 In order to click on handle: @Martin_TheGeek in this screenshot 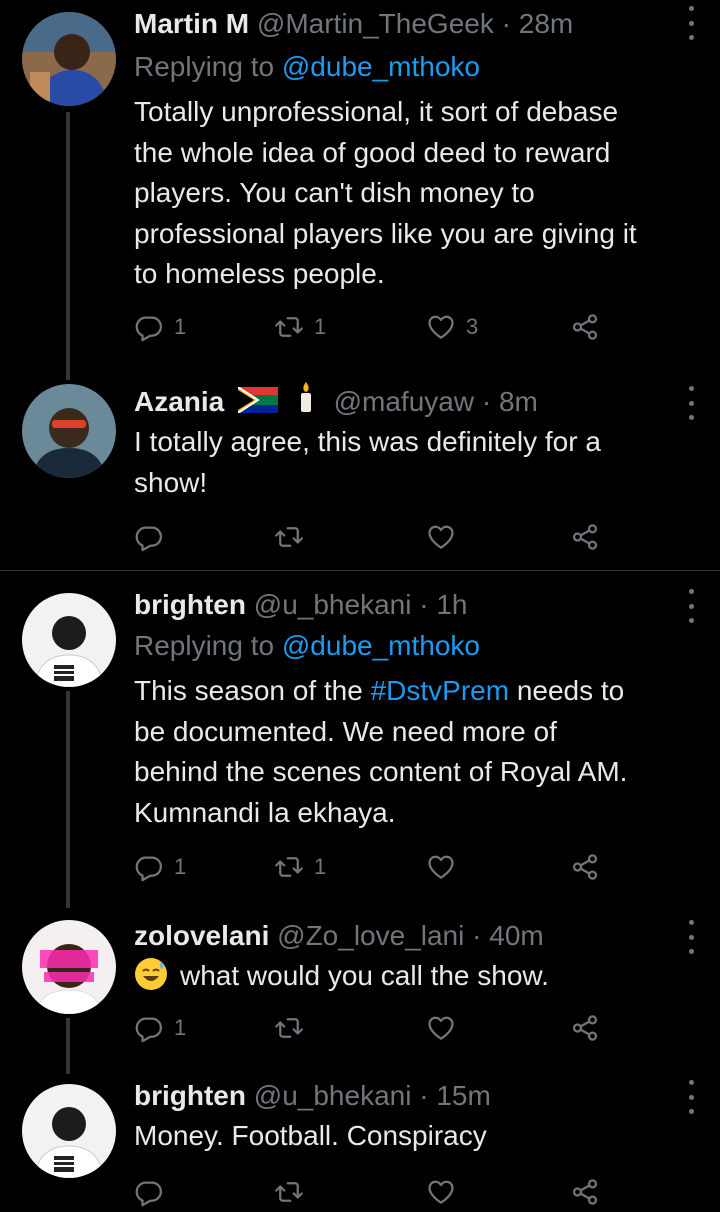, I will do `click(375, 23)`.